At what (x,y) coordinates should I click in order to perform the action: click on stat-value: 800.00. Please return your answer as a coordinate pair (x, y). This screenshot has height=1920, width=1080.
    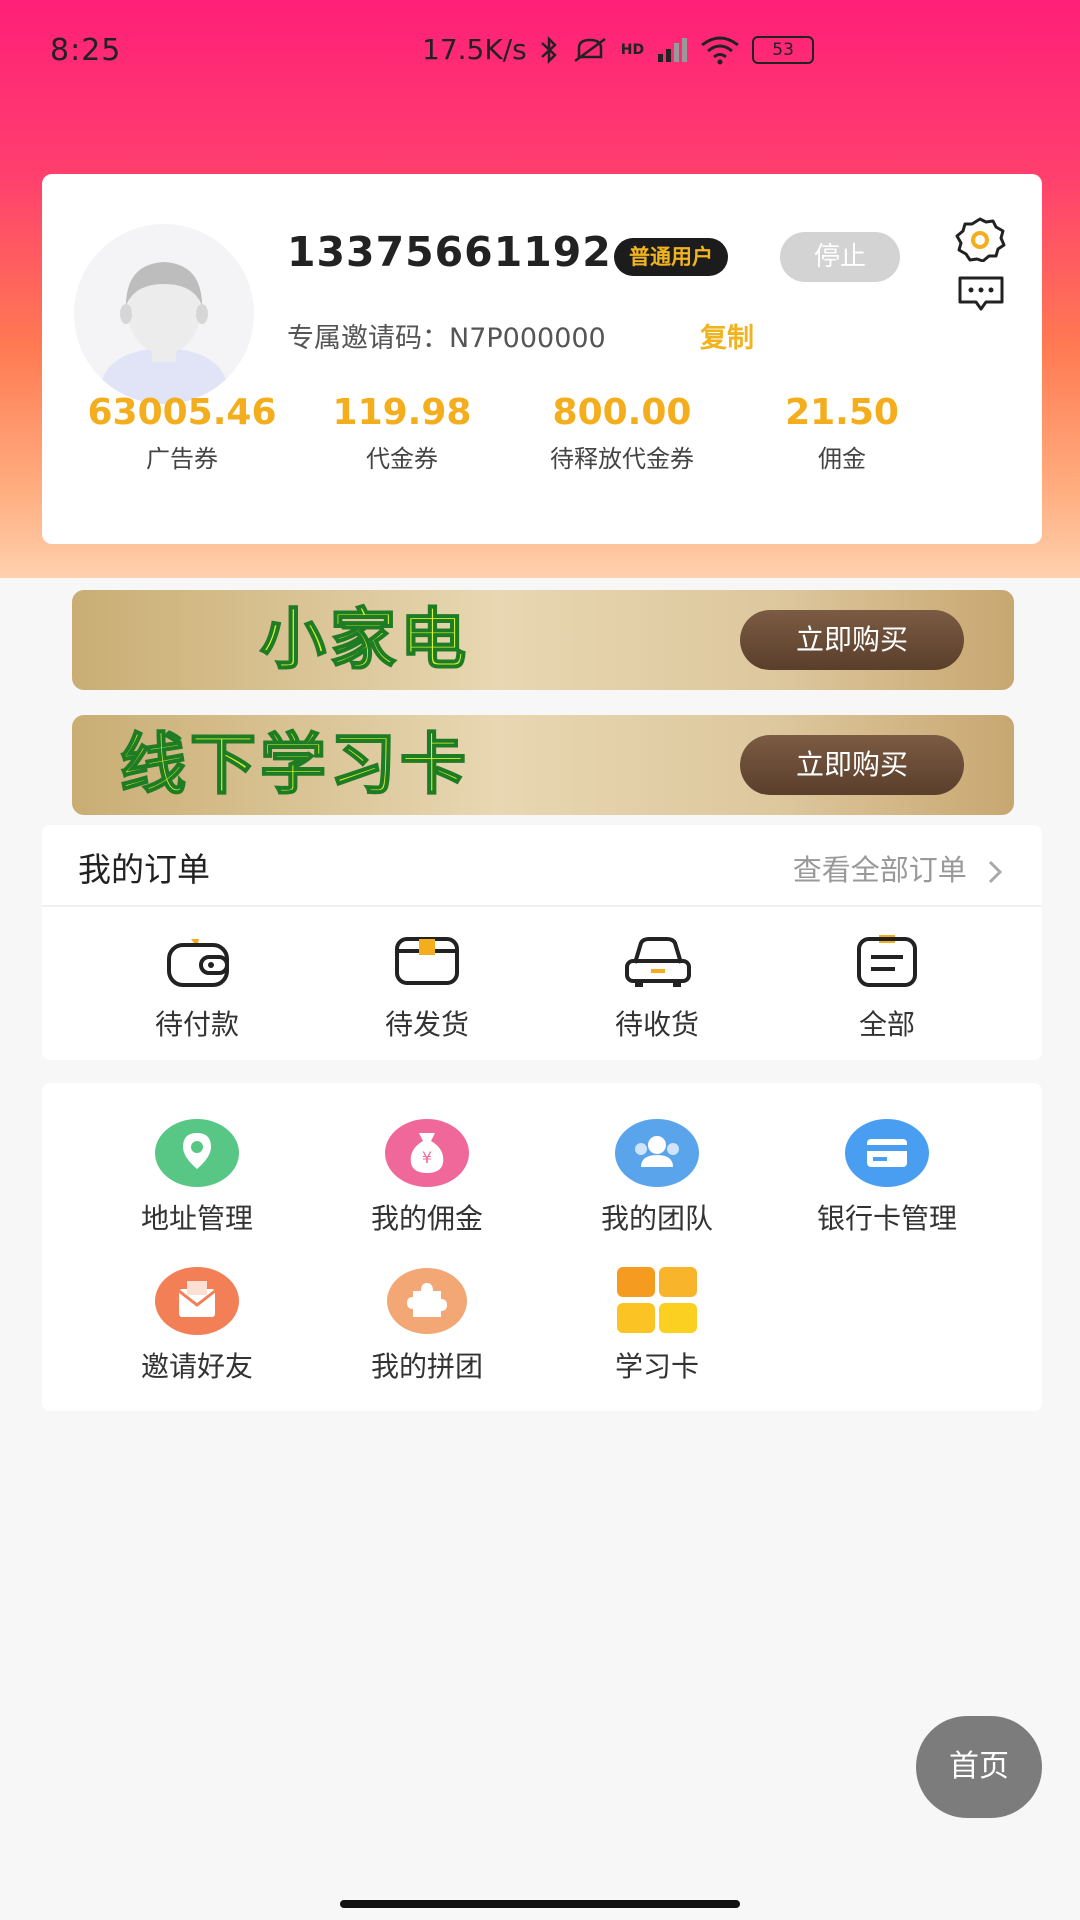
    Looking at the image, I should click on (622, 412).